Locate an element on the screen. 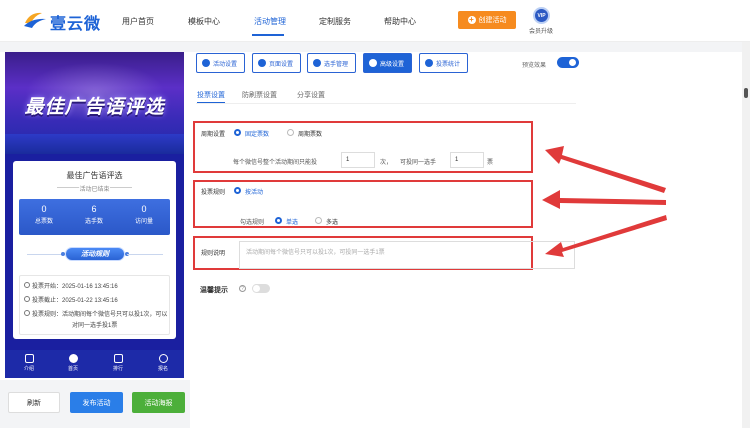 The width and height of the screenshot is (750, 428). stat-value: 6 is located at coordinates (94, 209).